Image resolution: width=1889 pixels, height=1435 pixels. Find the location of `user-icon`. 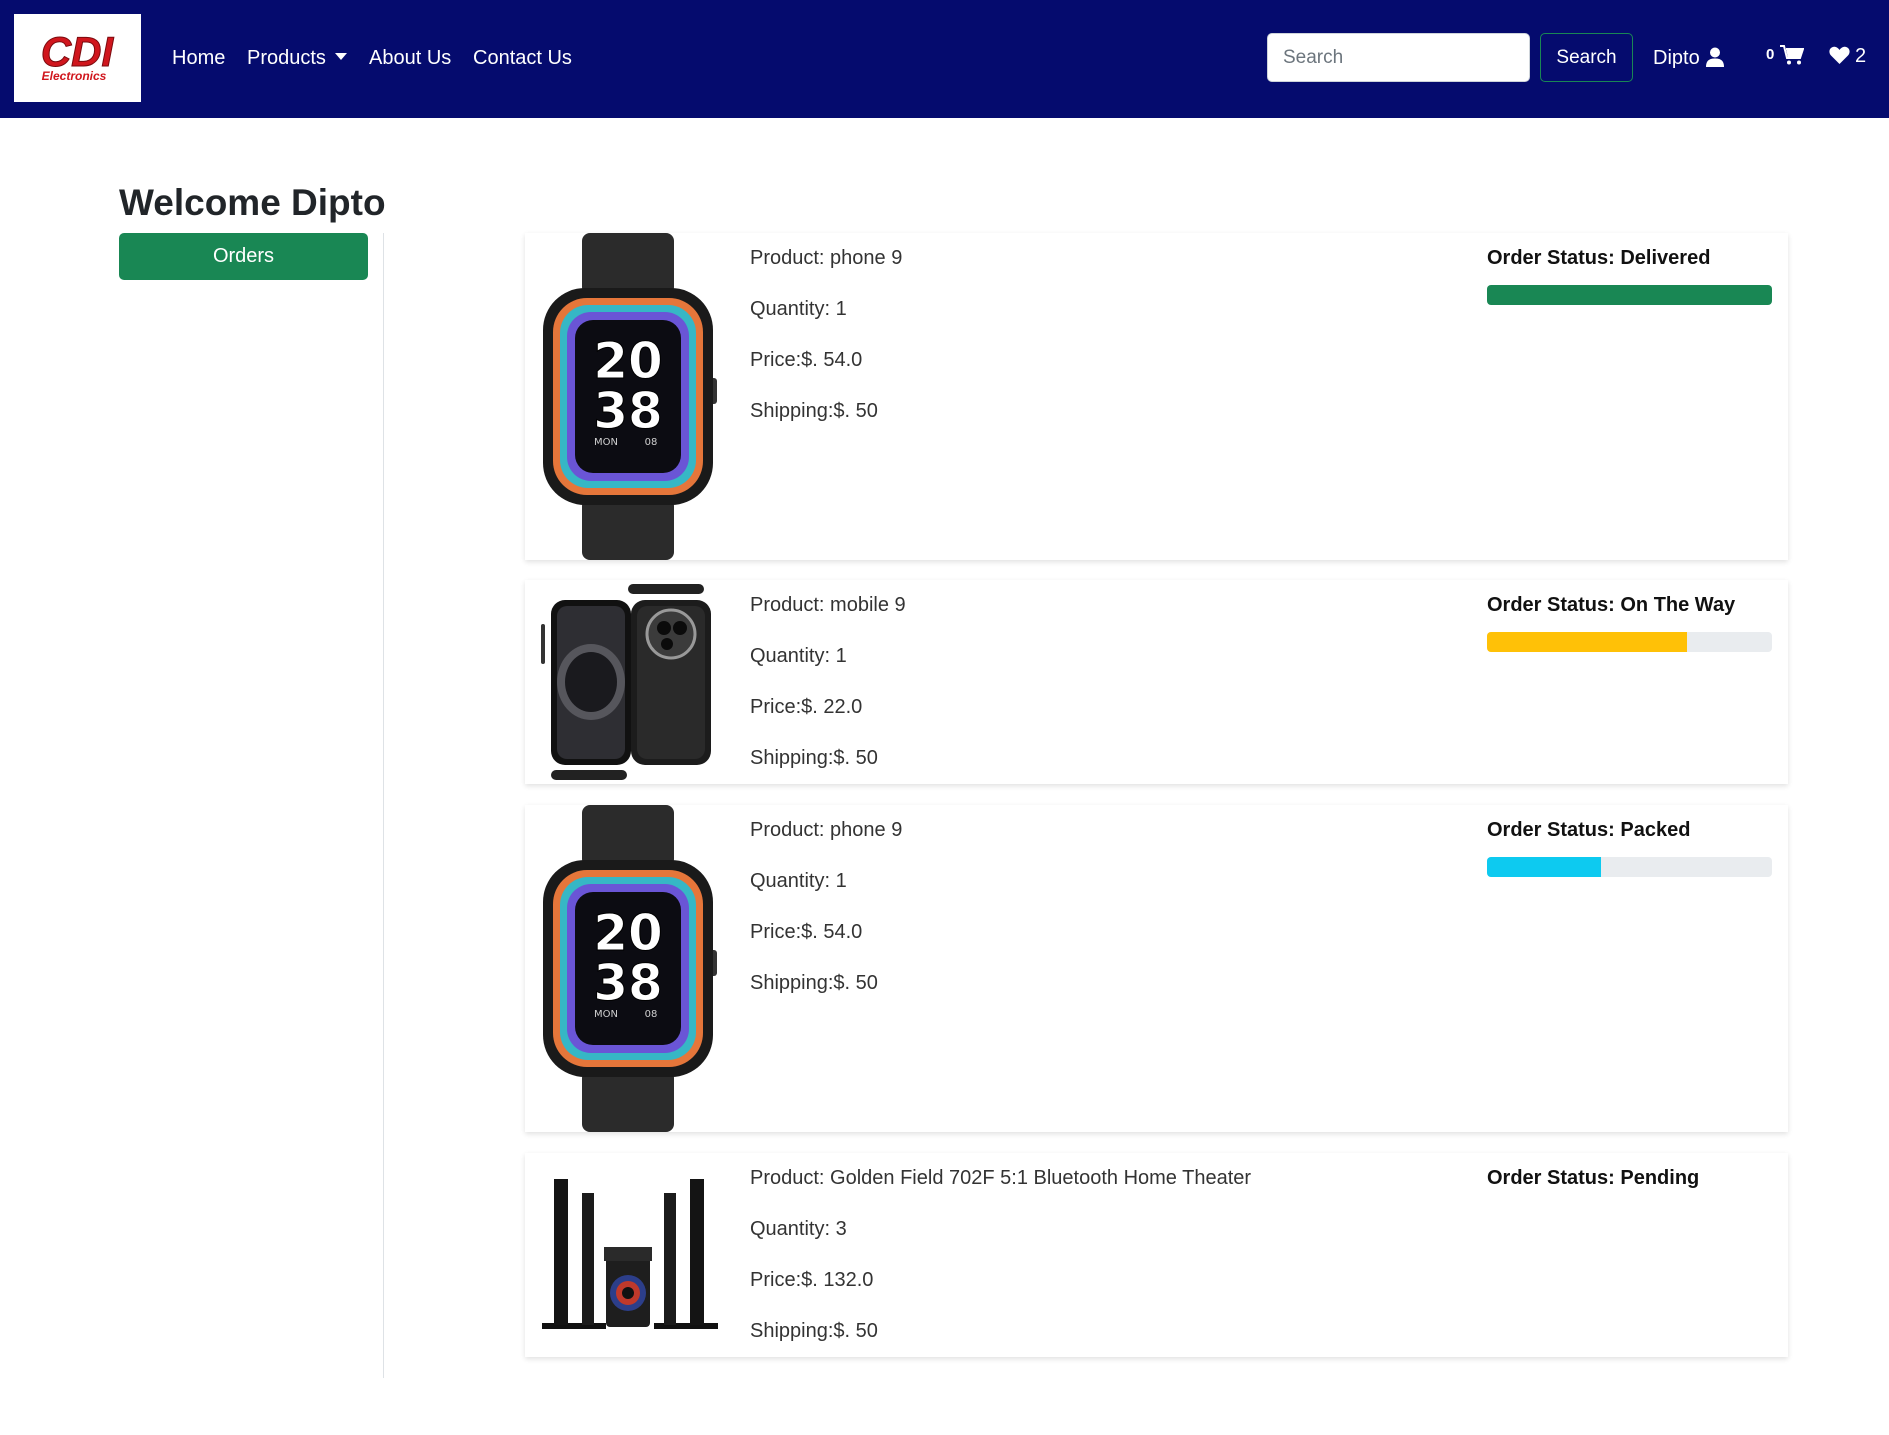

user-icon is located at coordinates (1714, 57).